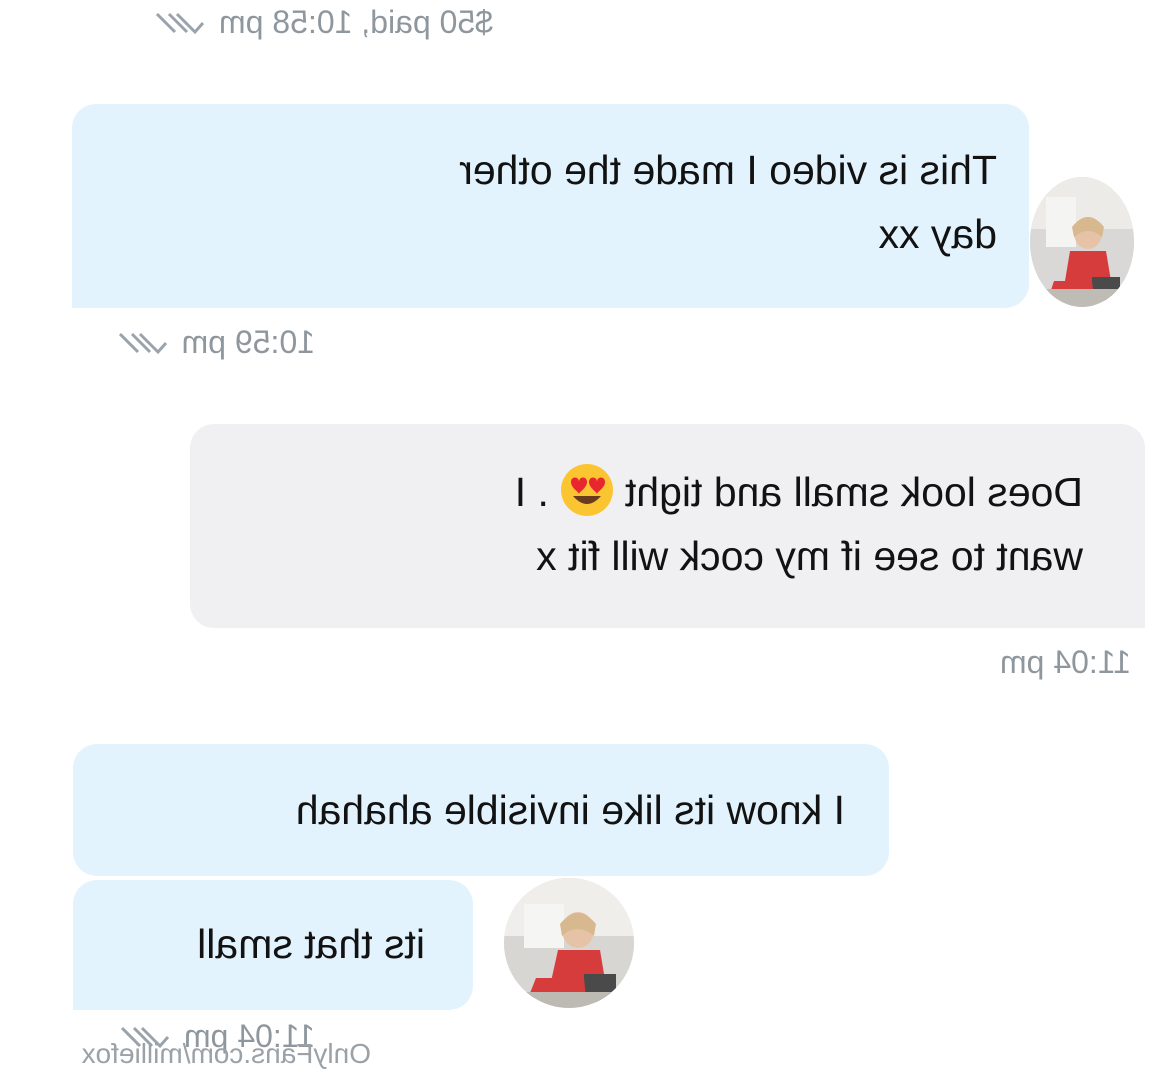  I want to click on message-line: I know its like invisible ahahah, so click(570, 810).